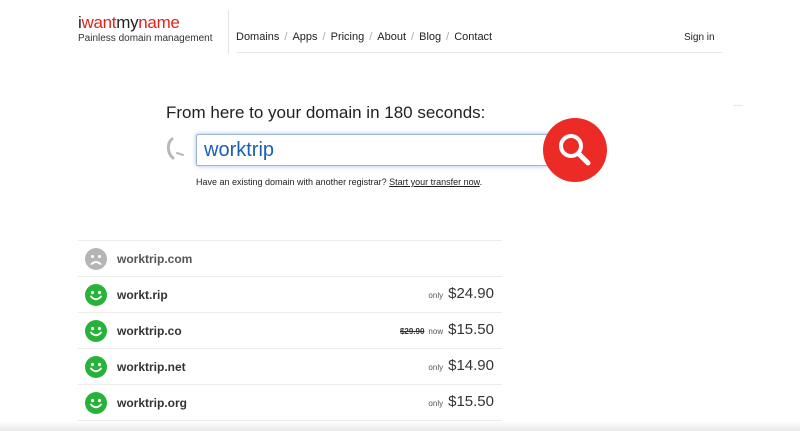  What do you see at coordinates (290, 259) in the screenshot?
I see `result-row: worktrip.com` at bounding box center [290, 259].